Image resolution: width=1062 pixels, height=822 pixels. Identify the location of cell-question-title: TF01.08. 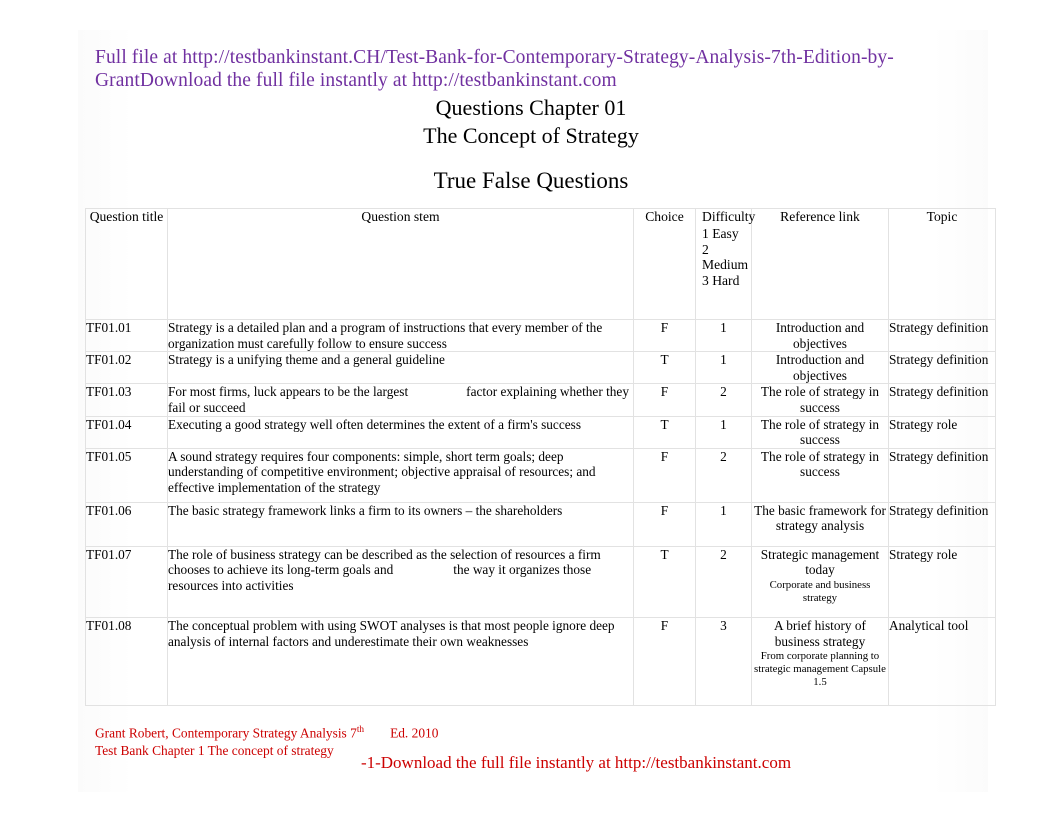
(126, 661).